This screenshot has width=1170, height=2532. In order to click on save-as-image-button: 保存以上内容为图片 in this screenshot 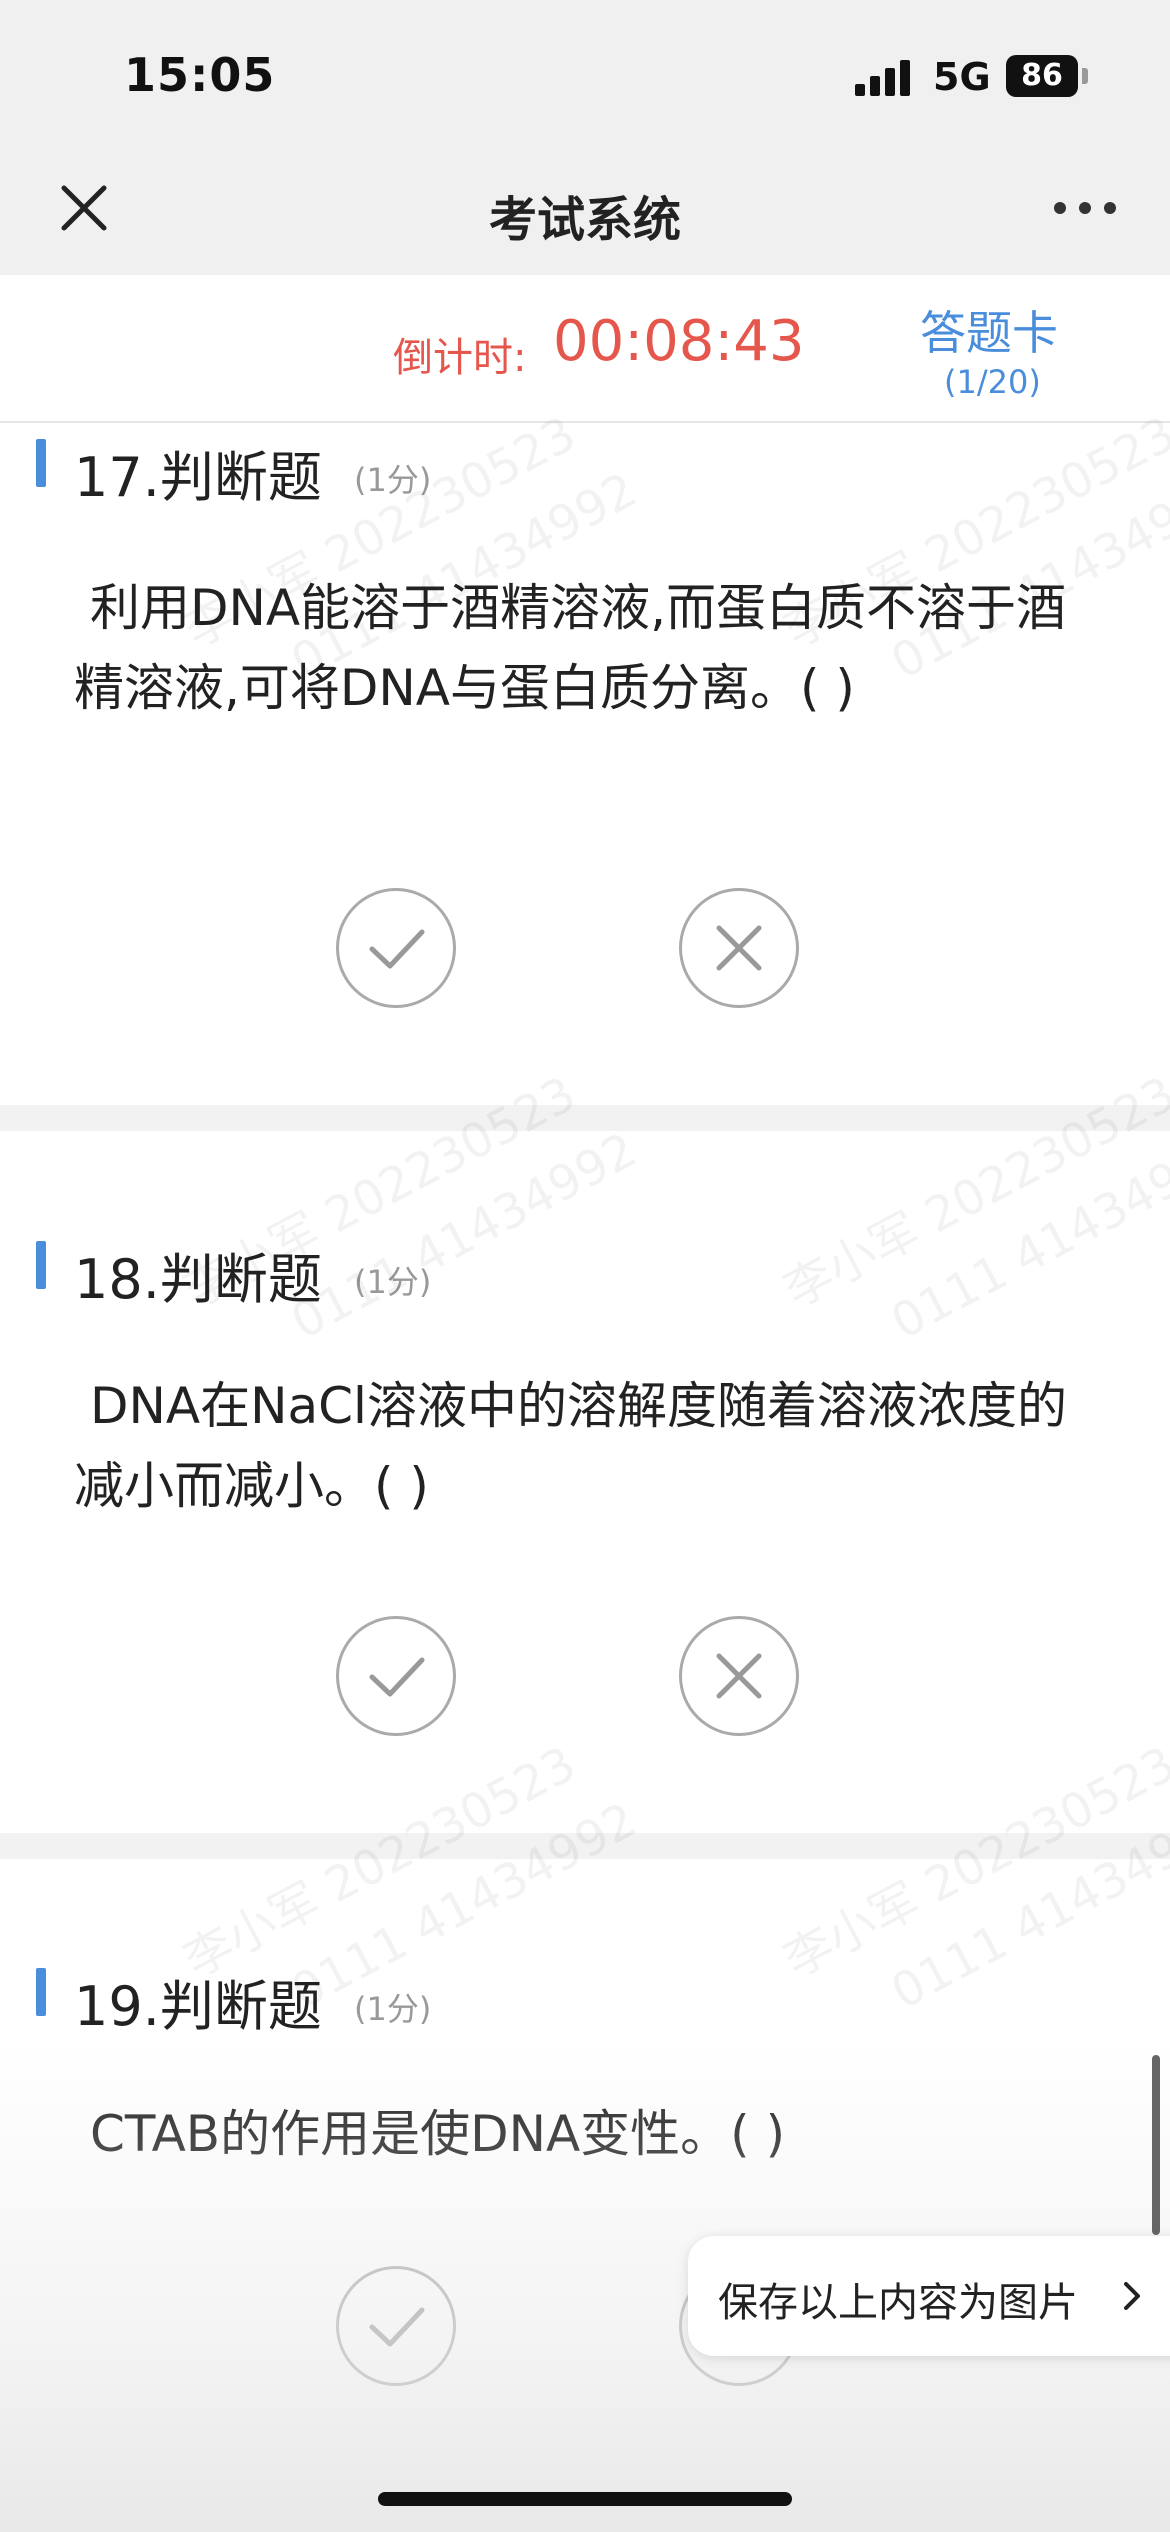, I will do `click(929, 2296)`.